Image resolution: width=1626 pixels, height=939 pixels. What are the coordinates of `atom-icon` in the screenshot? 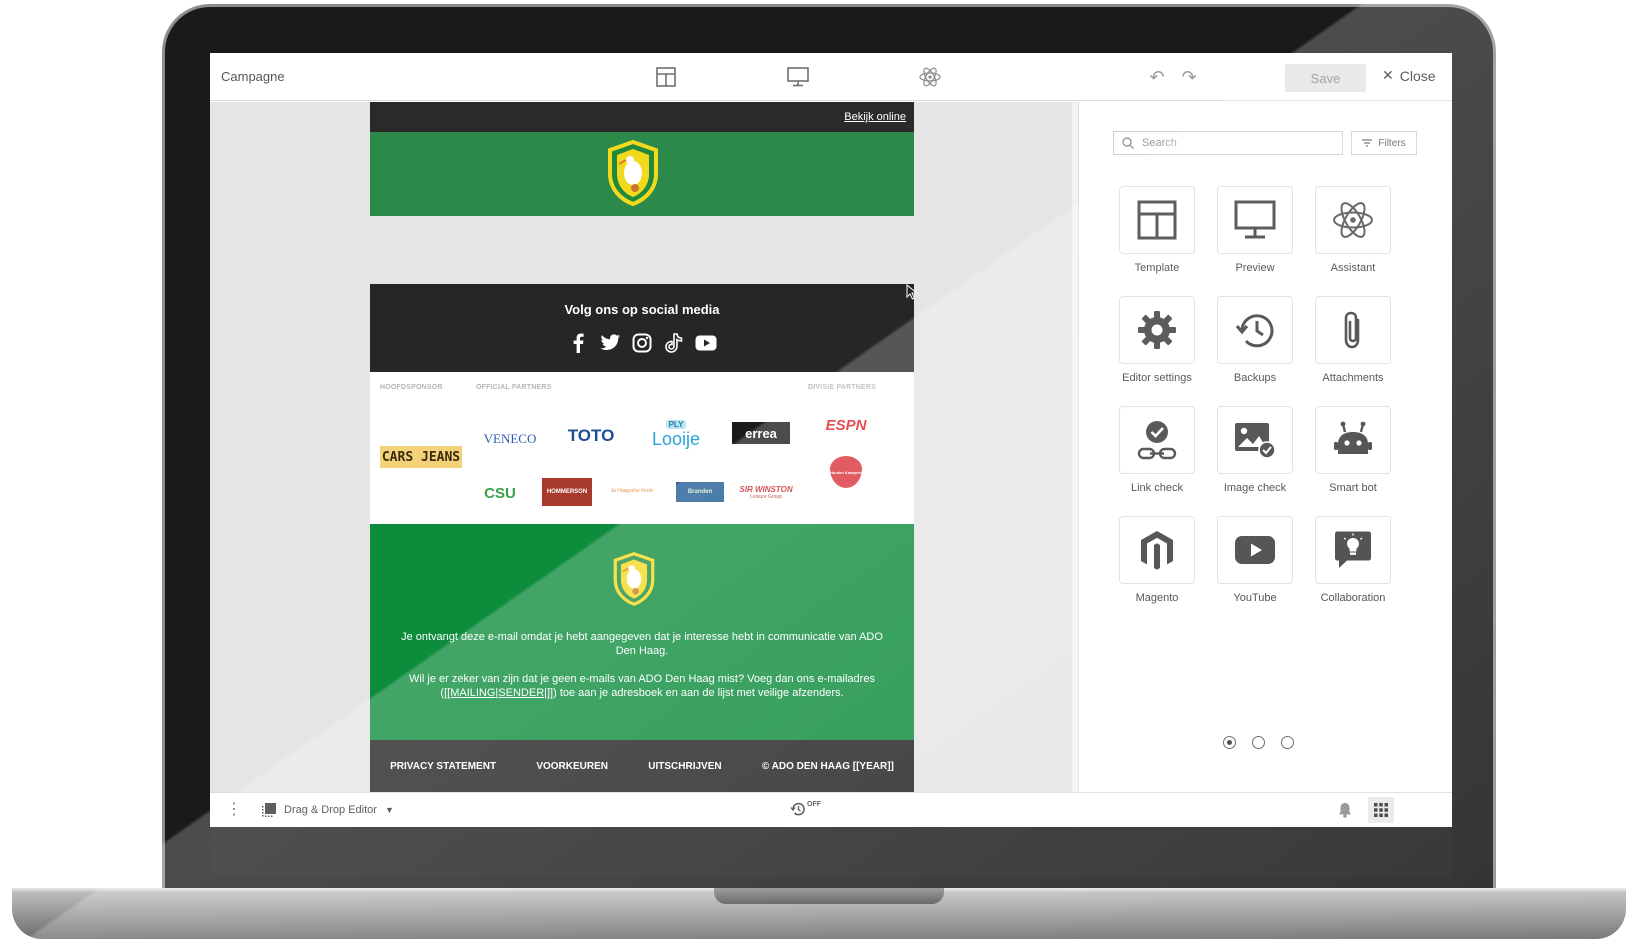 It's located at (1353, 220).